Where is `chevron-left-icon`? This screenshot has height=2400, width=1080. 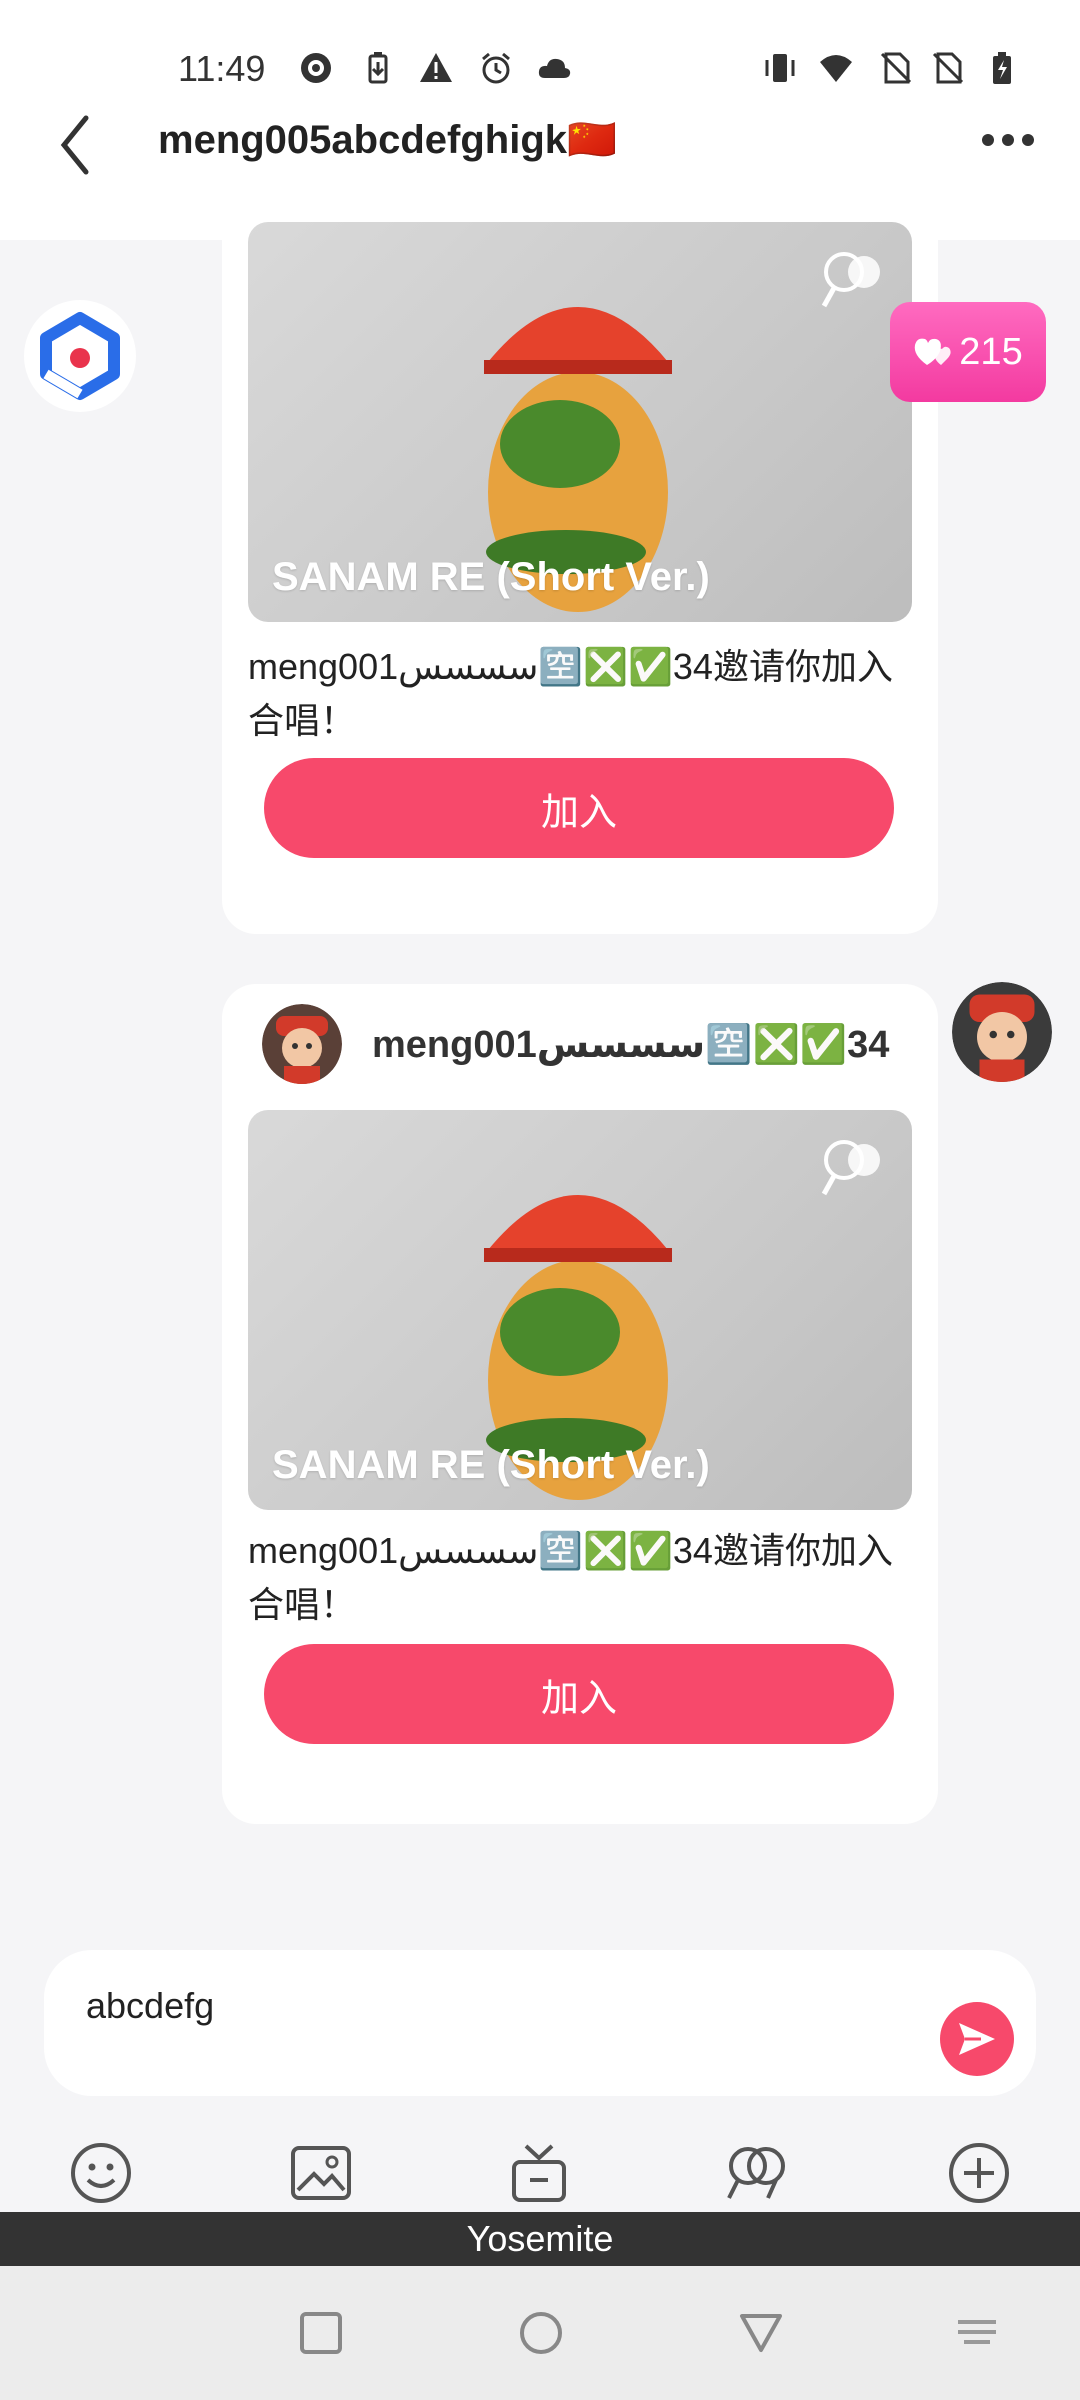
chevron-left-icon is located at coordinates (76, 145).